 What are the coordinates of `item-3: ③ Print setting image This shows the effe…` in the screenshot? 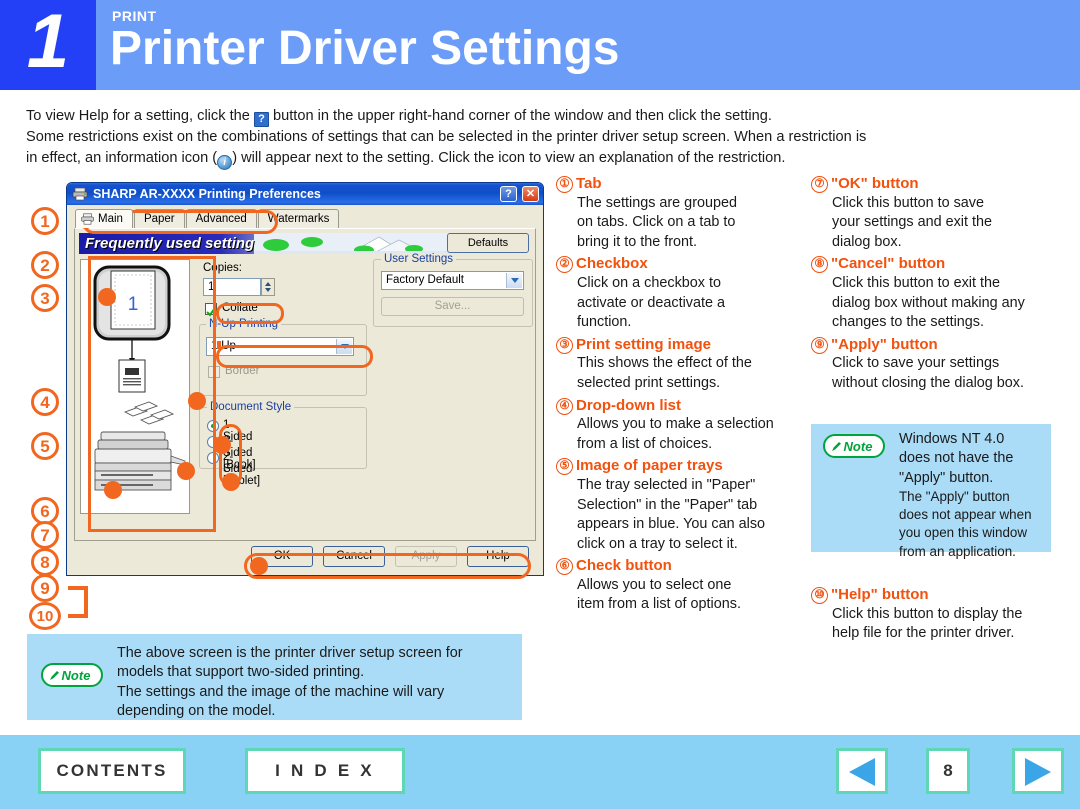 It's located at (681, 364).